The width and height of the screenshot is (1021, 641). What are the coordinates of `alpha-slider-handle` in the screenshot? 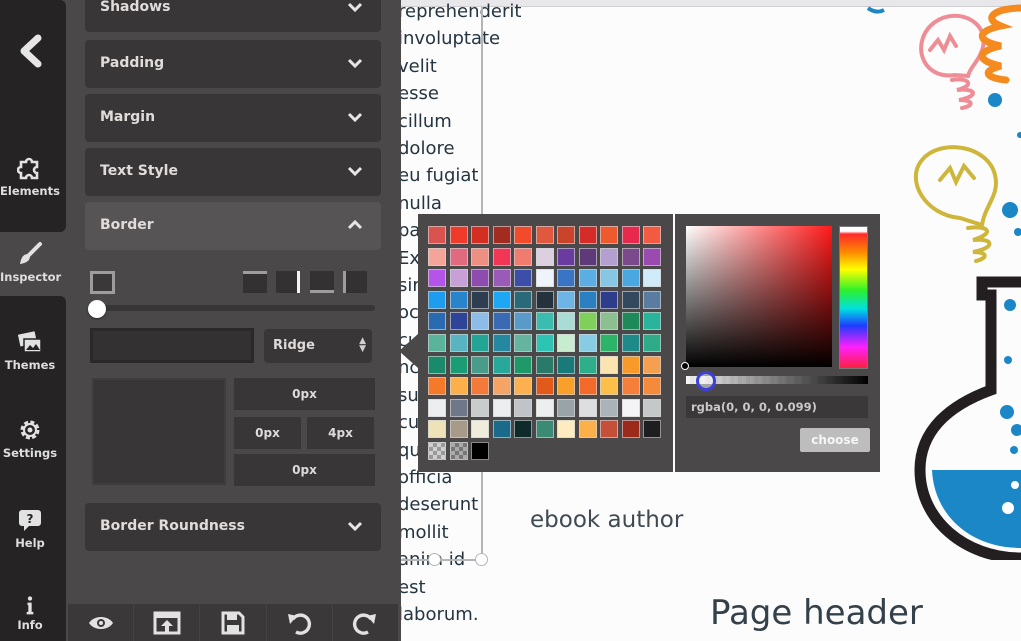 It's located at (706, 381).